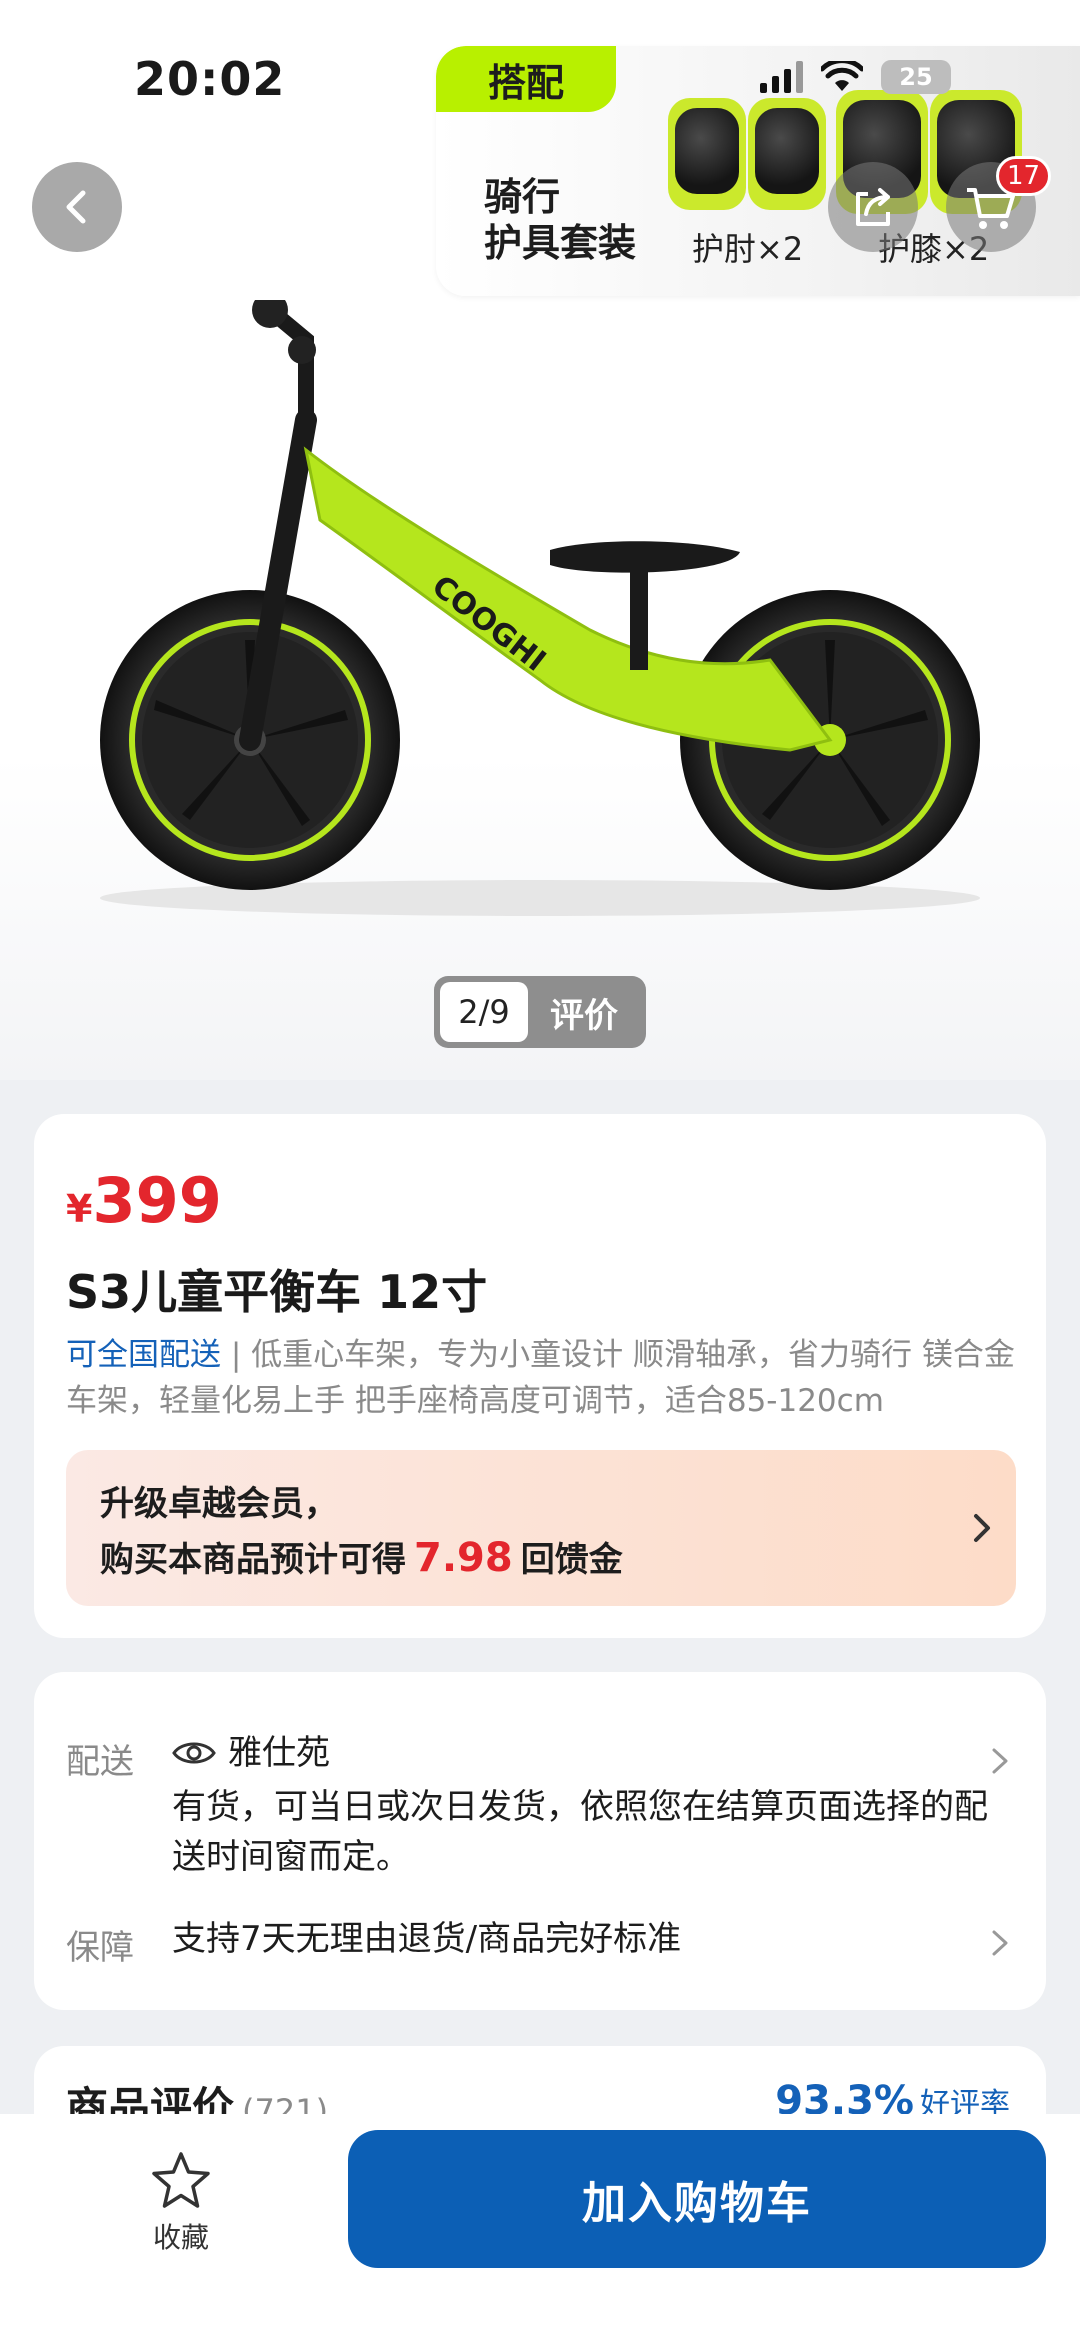 Image resolution: width=1080 pixels, height=2341 pixels. What do you see at coordinates (100, 1948) in the screenshot?
I see `guarantee-label: 保障` at bounding box center [100, 1948].